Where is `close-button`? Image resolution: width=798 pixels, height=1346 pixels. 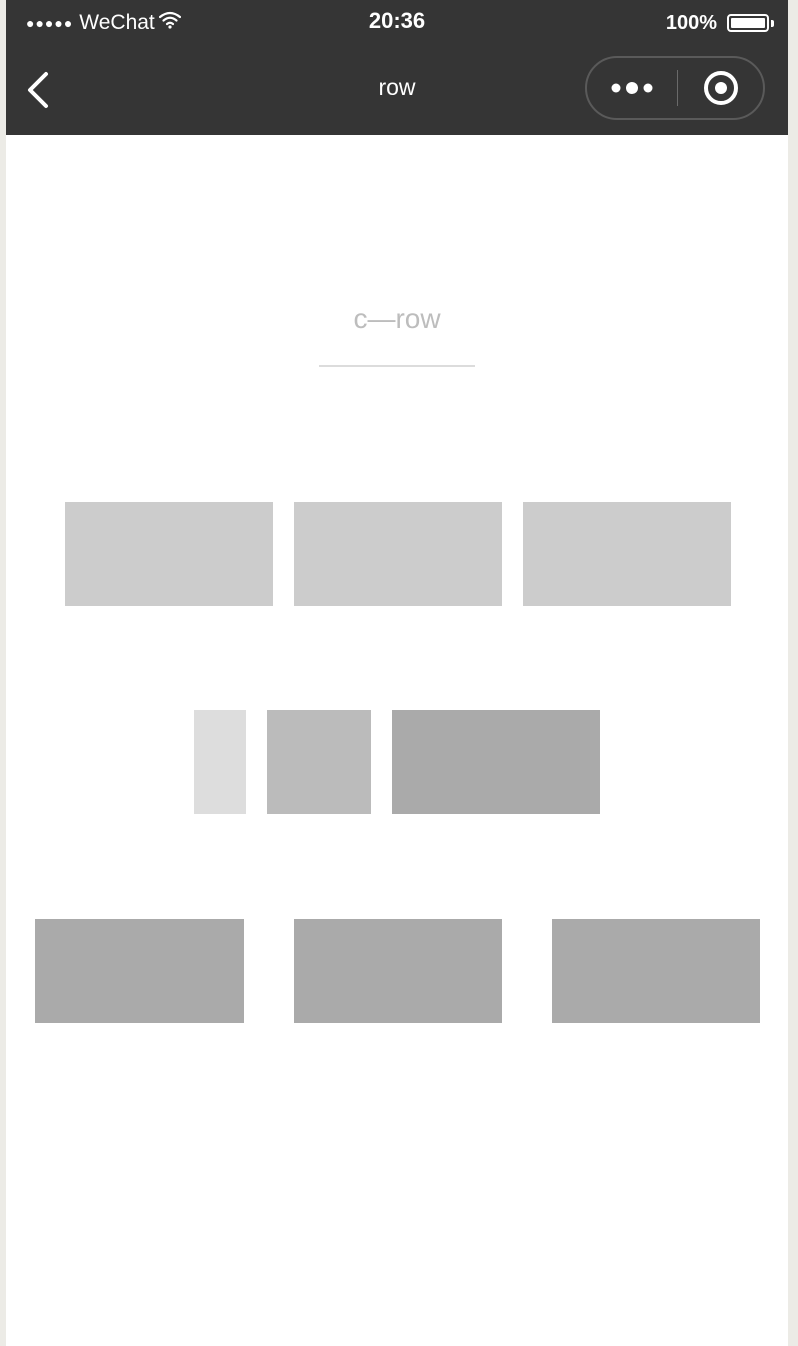 close-button is located at coordinates (720, 88).